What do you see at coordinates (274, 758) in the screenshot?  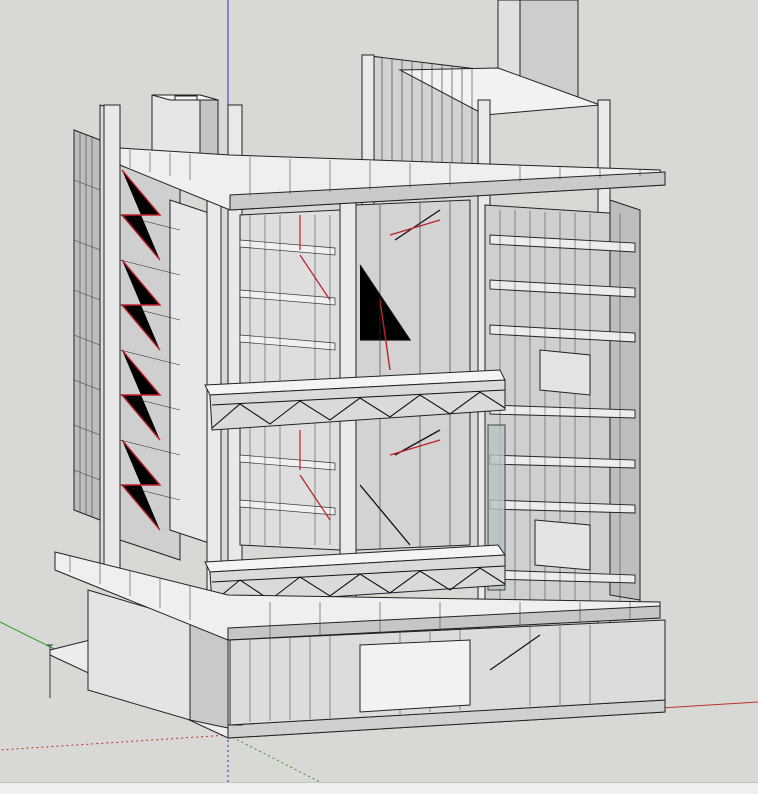 I see `green-axis-dotted` at bounding box center [274, 758].